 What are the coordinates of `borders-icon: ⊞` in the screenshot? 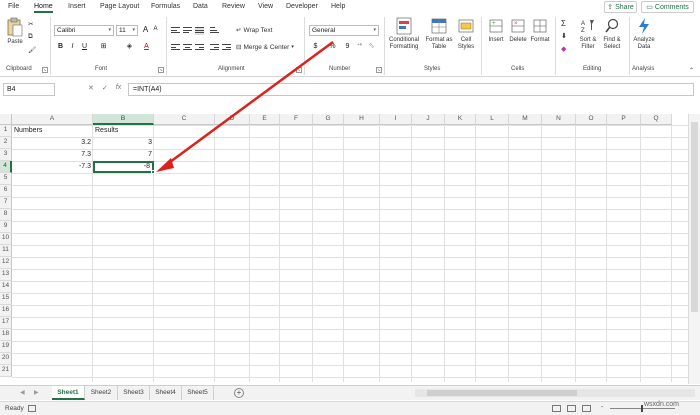 It's located at (103, 46).